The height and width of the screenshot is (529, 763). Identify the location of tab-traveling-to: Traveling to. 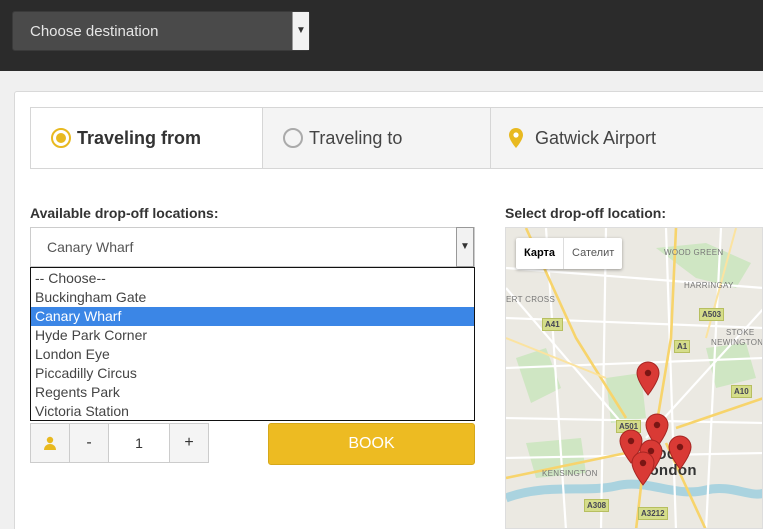
(376, 138).